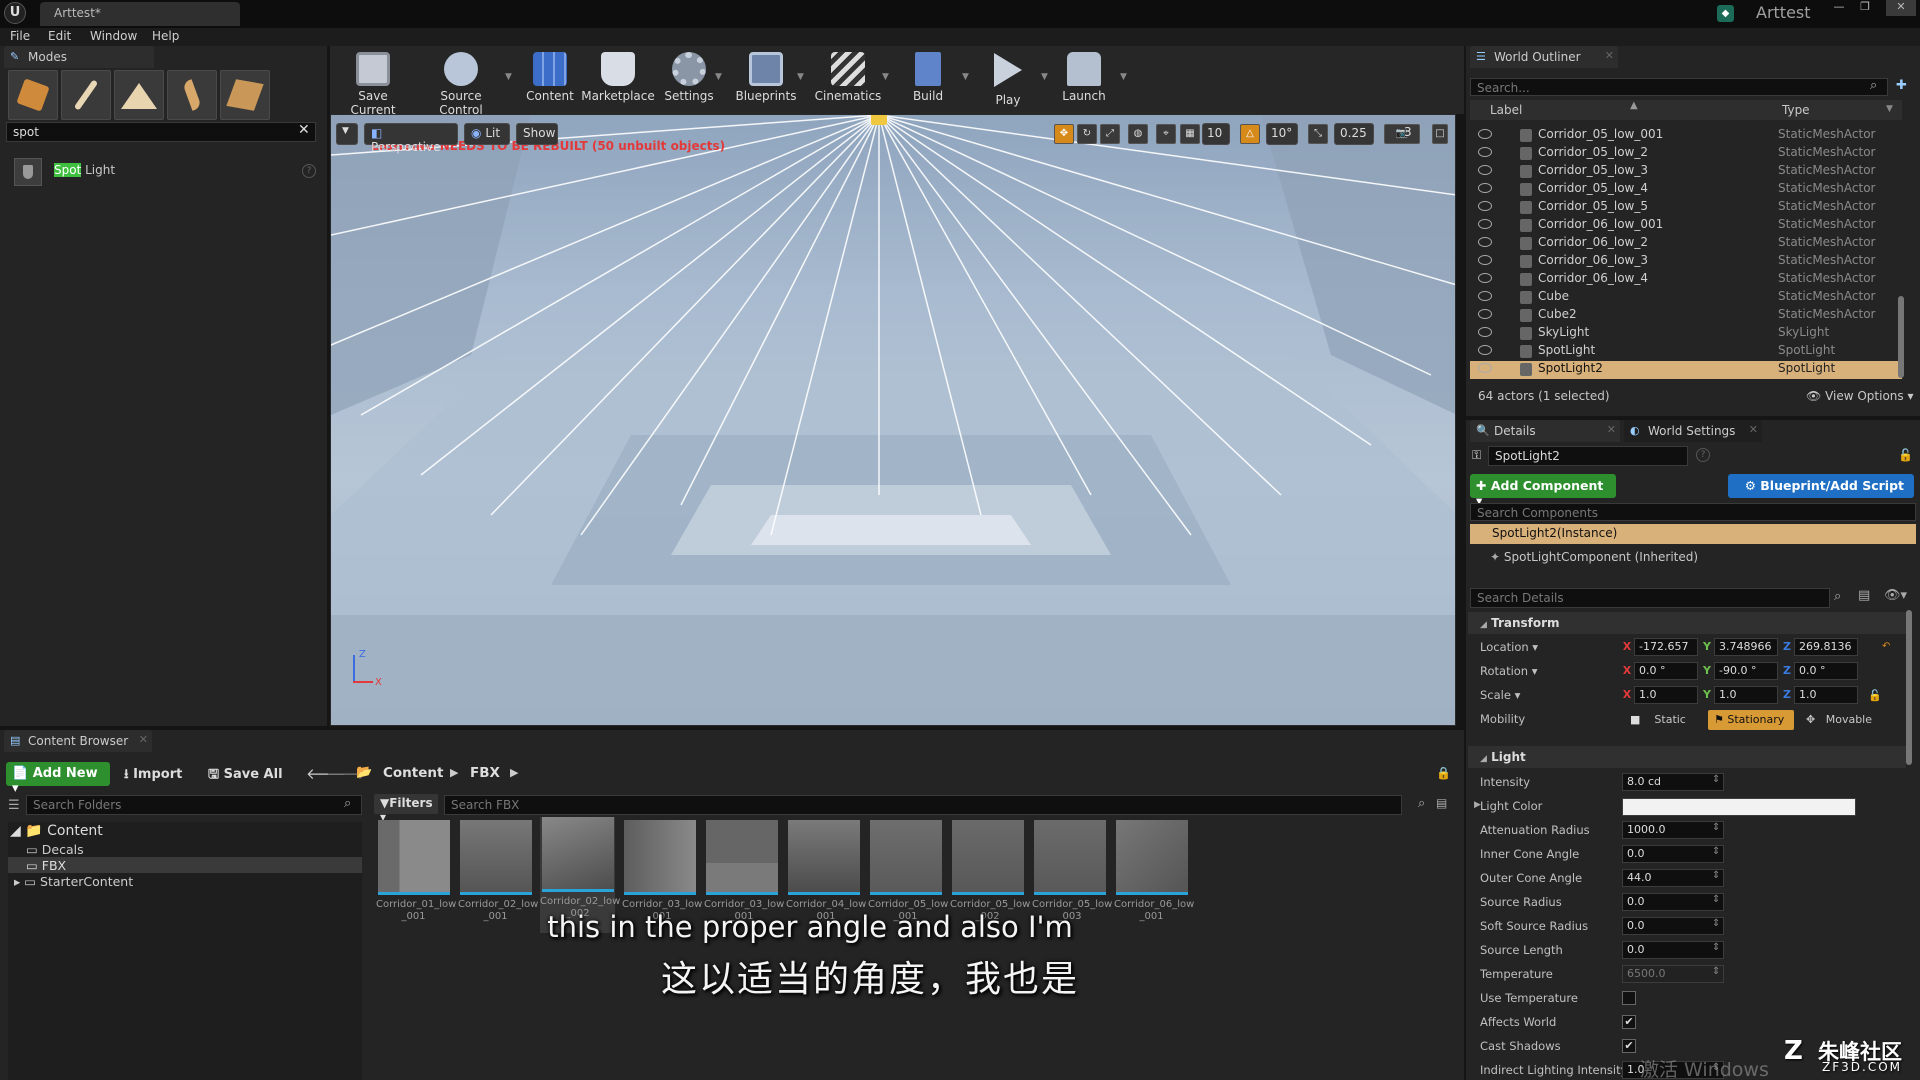  What do you see at coordinates (1443, 773) in the screenshot?
I see `content-lock-icon: 🔒` at bounding box center [1443, 773].